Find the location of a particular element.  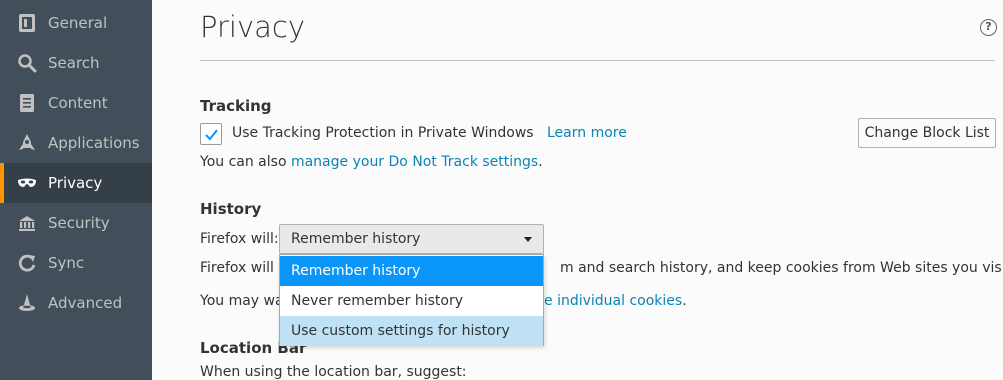

may-text-left: You may wa is located at coordinates (242, 301).